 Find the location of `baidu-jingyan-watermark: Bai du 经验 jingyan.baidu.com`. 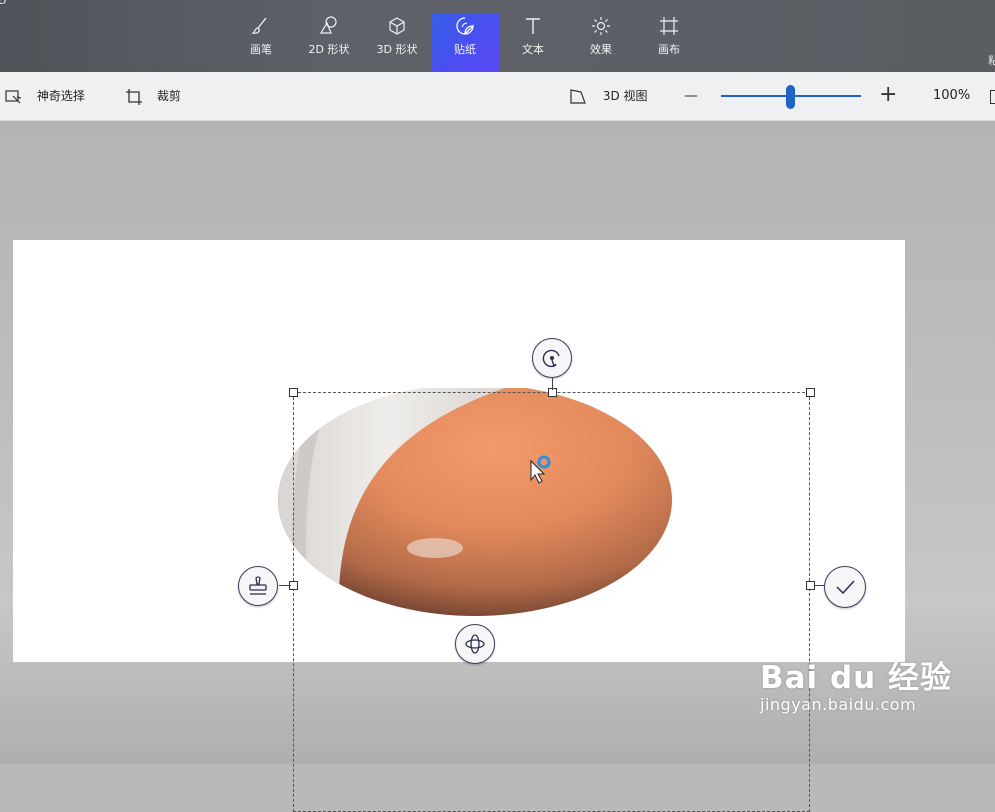

baidu-jingyan-watermark: Bai du 经验 jingyan.baidu.com is located at coordinates (856, 683).